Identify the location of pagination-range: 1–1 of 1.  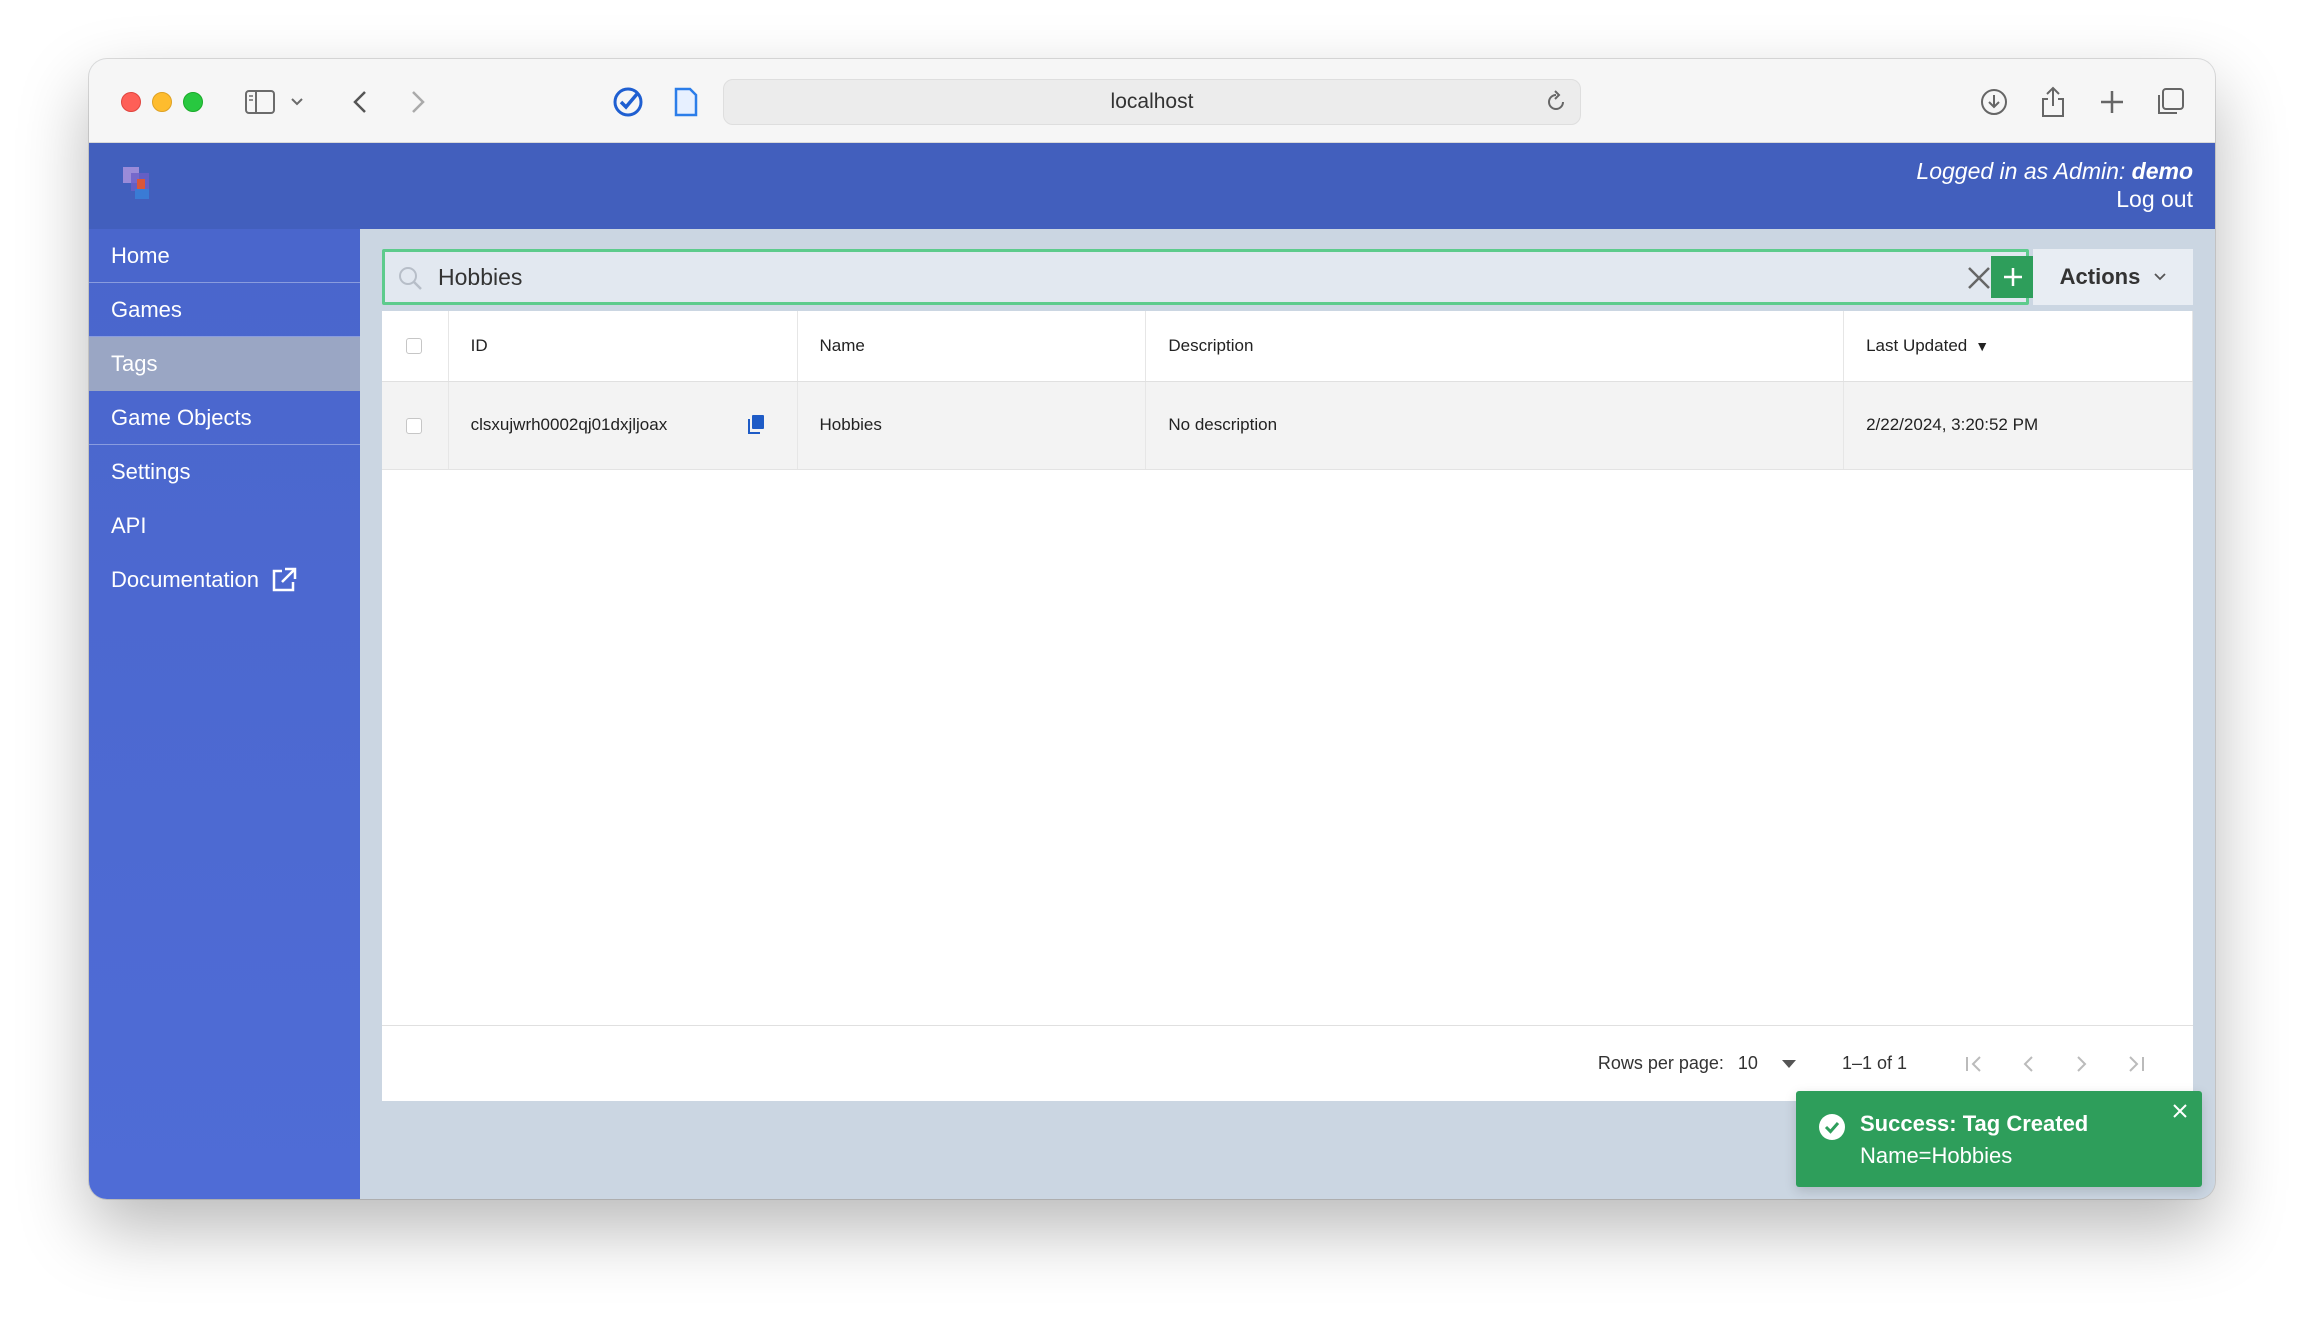
(1874, 1063).